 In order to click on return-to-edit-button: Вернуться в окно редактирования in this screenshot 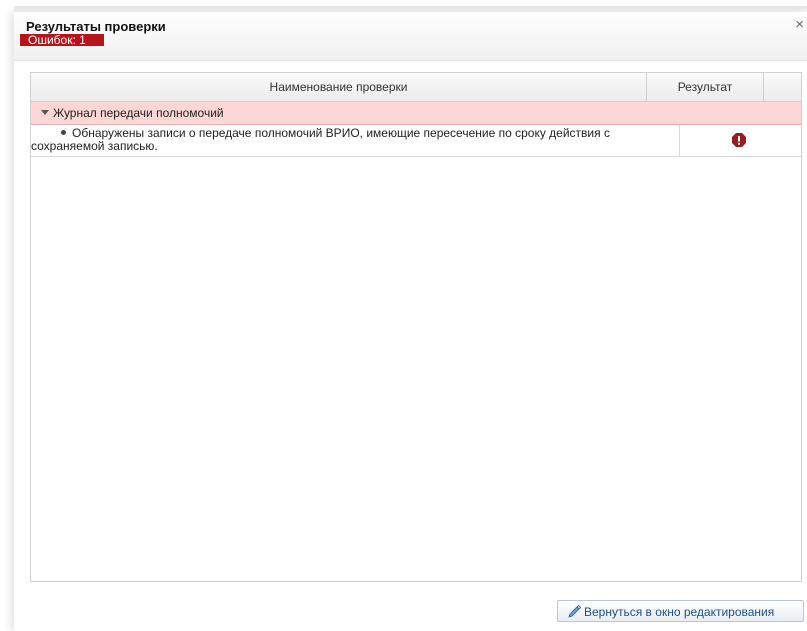, I will do `click(680, 611)`.